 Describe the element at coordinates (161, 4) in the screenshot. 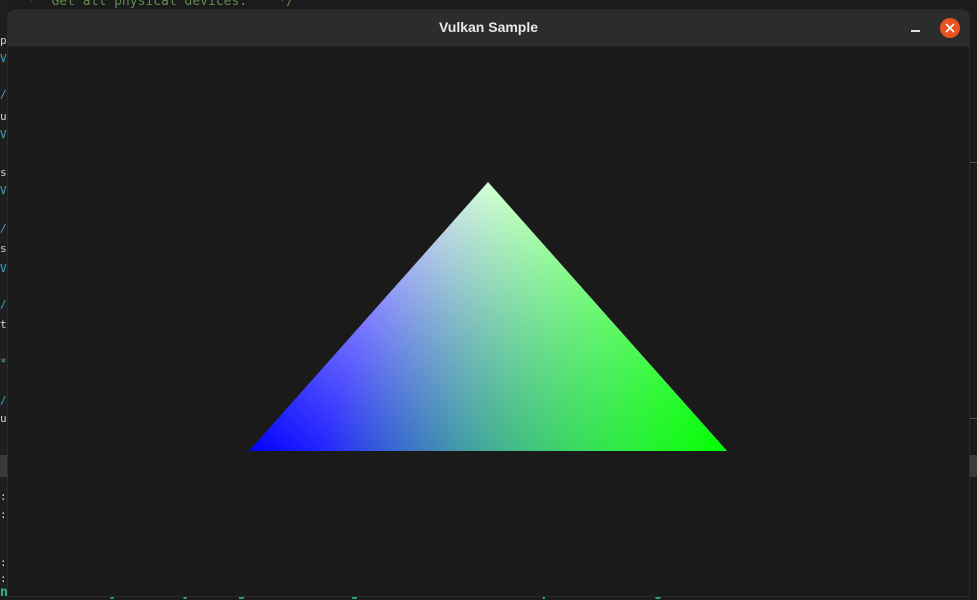

I see `editor-comment-line: * Get all physical devices. */` at that location.